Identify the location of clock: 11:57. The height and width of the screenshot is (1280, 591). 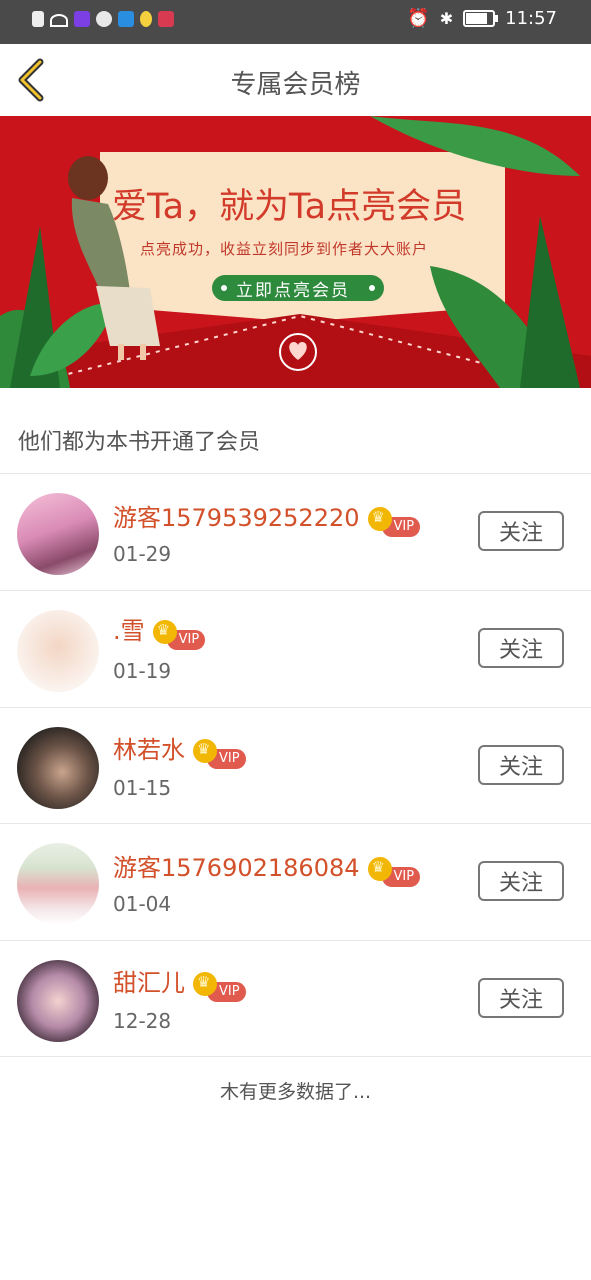
(531, 18).